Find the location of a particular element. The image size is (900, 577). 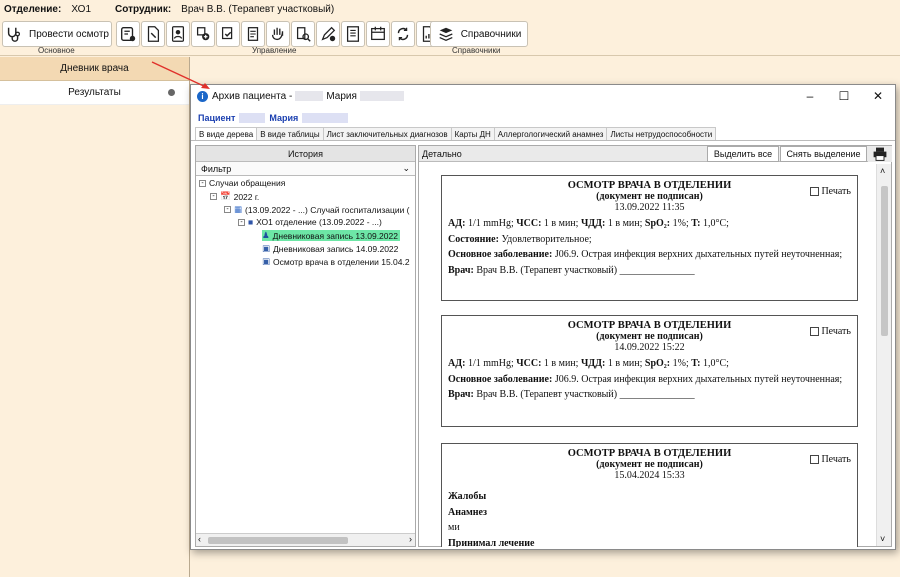

tree-node: - ■ ХО1 отделение (13.09.2022 - ...) is located at coordinates (310, 222).